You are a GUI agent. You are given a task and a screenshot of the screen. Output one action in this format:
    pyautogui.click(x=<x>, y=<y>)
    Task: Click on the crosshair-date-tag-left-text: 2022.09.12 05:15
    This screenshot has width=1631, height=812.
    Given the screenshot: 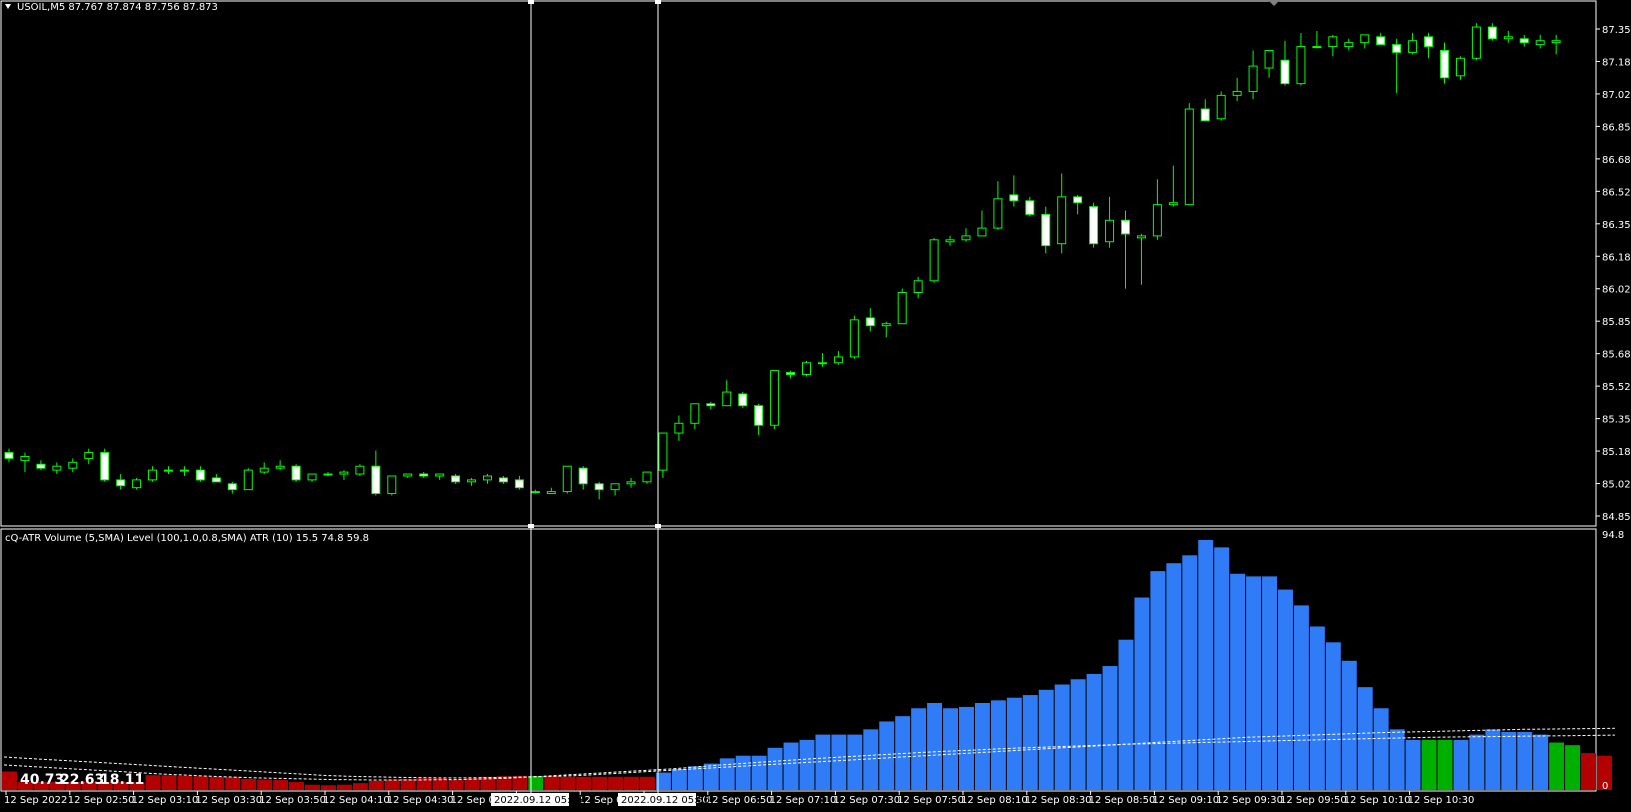 What is the action you would take?
    pyautogui.click(x=538, y=800)
    